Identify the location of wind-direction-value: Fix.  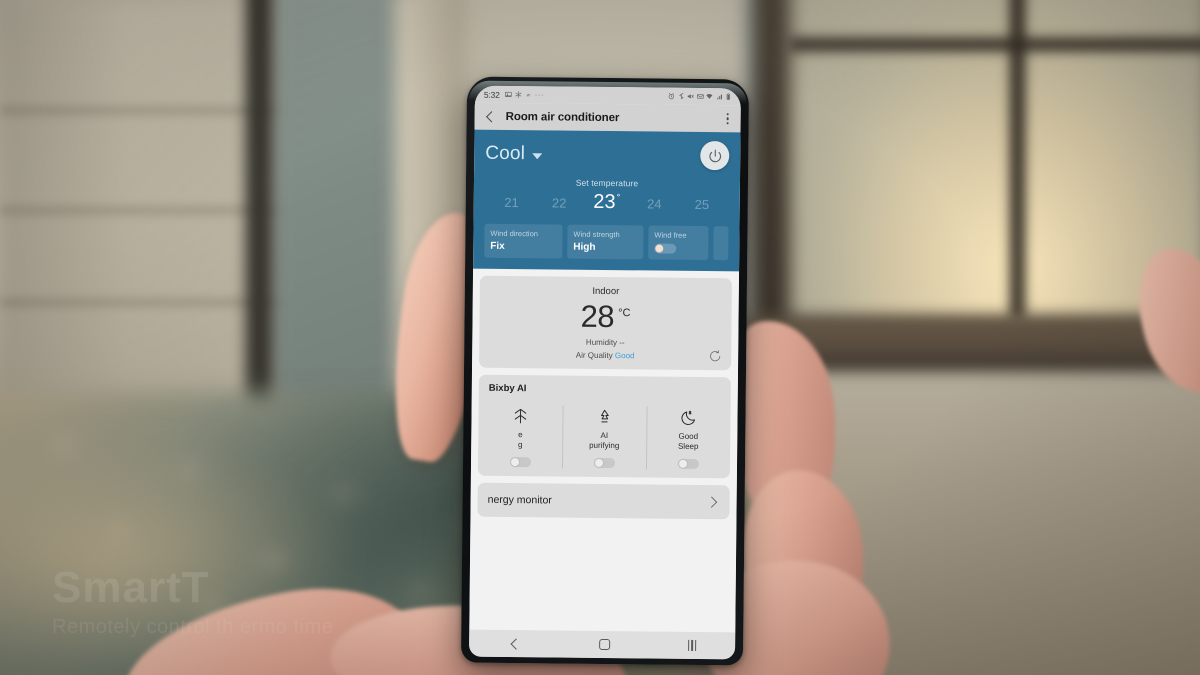
(497, 246).